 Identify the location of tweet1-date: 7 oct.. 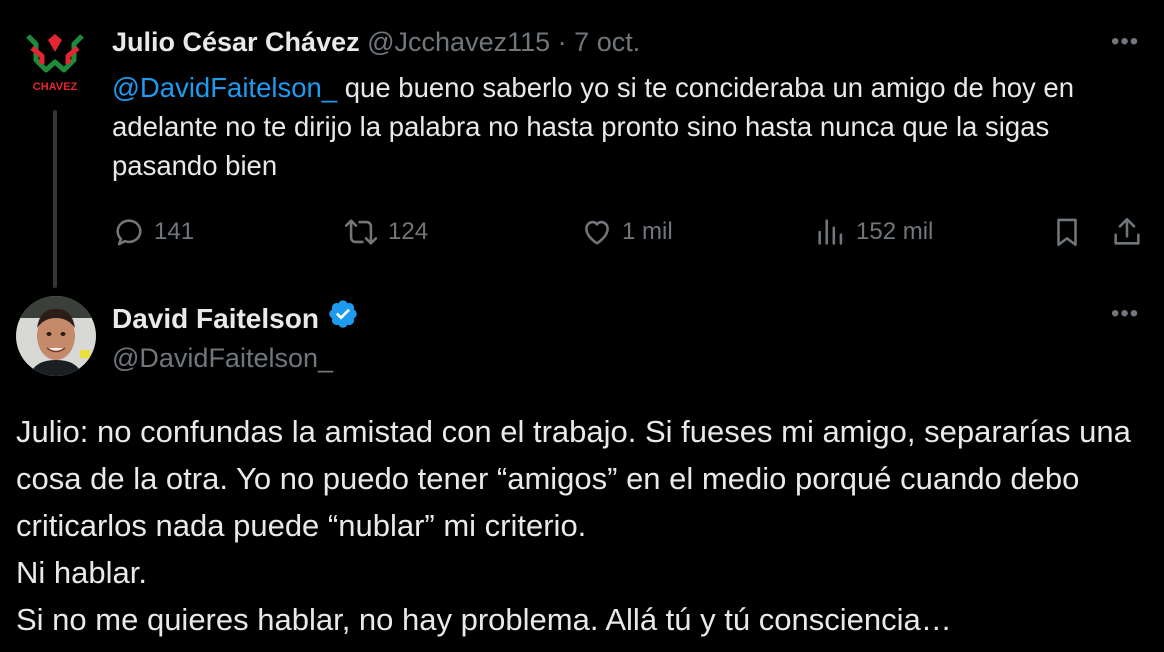
(607, 42).